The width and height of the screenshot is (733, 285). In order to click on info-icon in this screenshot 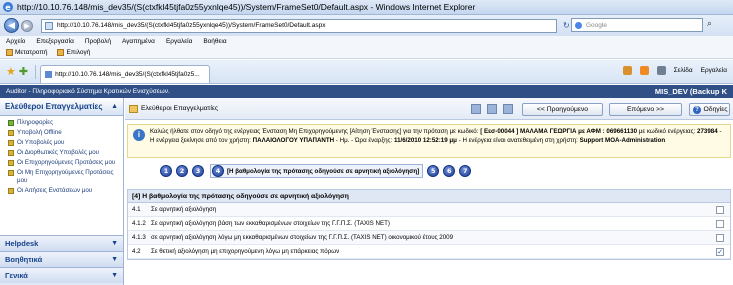, I will do `click(11, 123)`.